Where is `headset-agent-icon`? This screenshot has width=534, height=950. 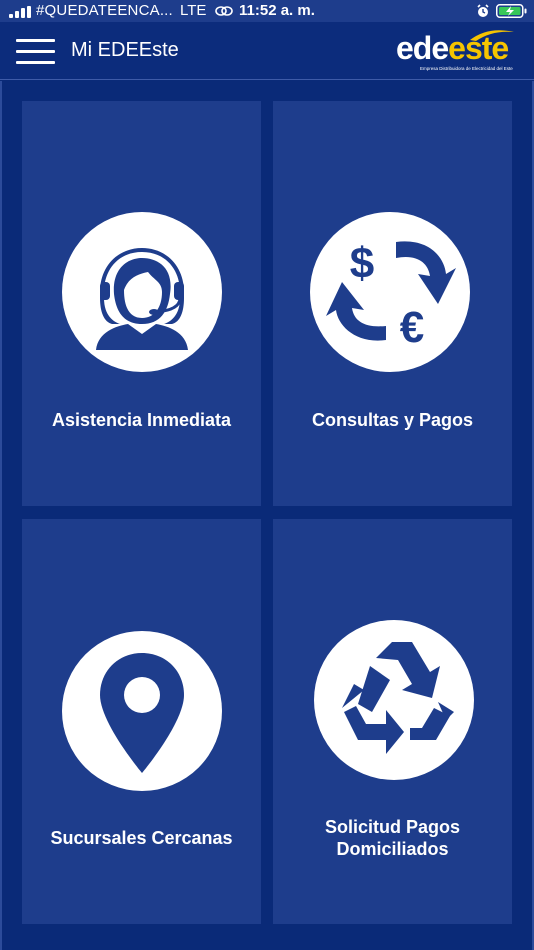
headset-agent-icon is located at coordinates (142, 292).